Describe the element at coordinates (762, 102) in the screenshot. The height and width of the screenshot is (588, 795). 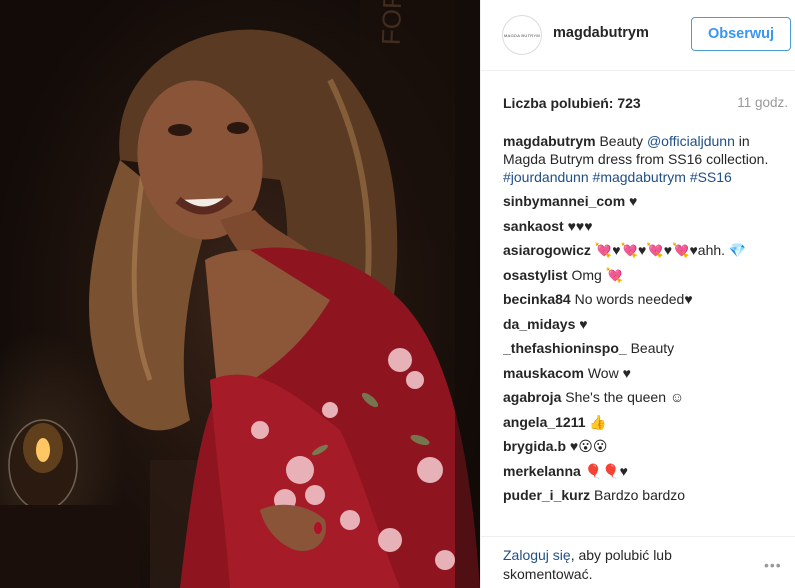
I see `post-time: 11 godz.` at that location.